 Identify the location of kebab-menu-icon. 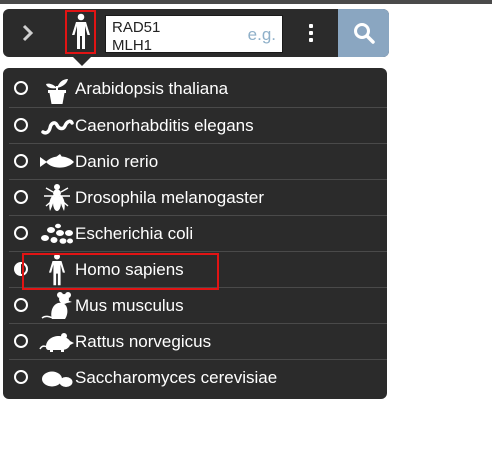
(311, 26).